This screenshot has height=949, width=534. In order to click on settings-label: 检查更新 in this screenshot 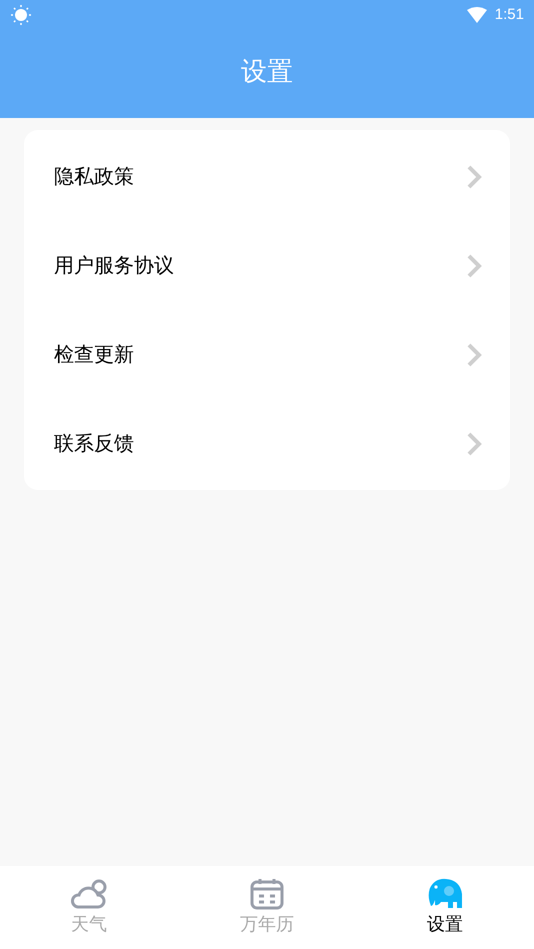, I will do `click(94, 355)`.